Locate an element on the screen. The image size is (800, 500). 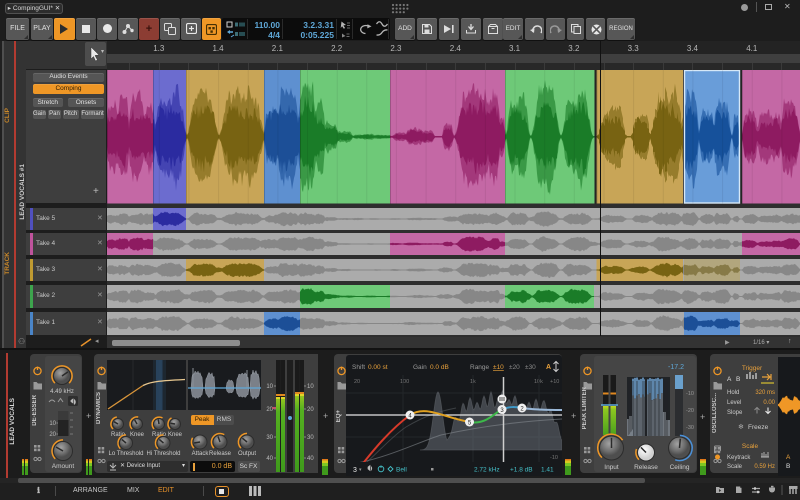
svg-text: Range is located at coordinates (480, 367).